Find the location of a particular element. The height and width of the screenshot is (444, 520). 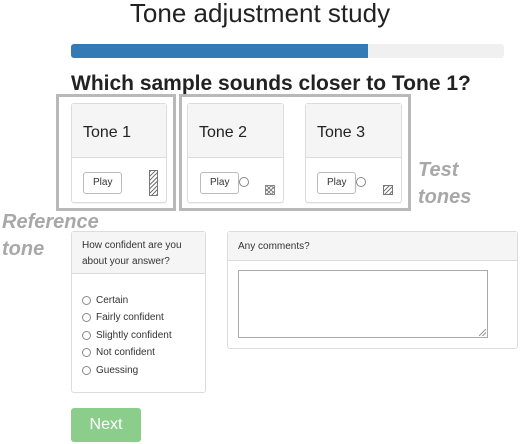

option-label: Slightly confident is located at coordinates (134, 335).